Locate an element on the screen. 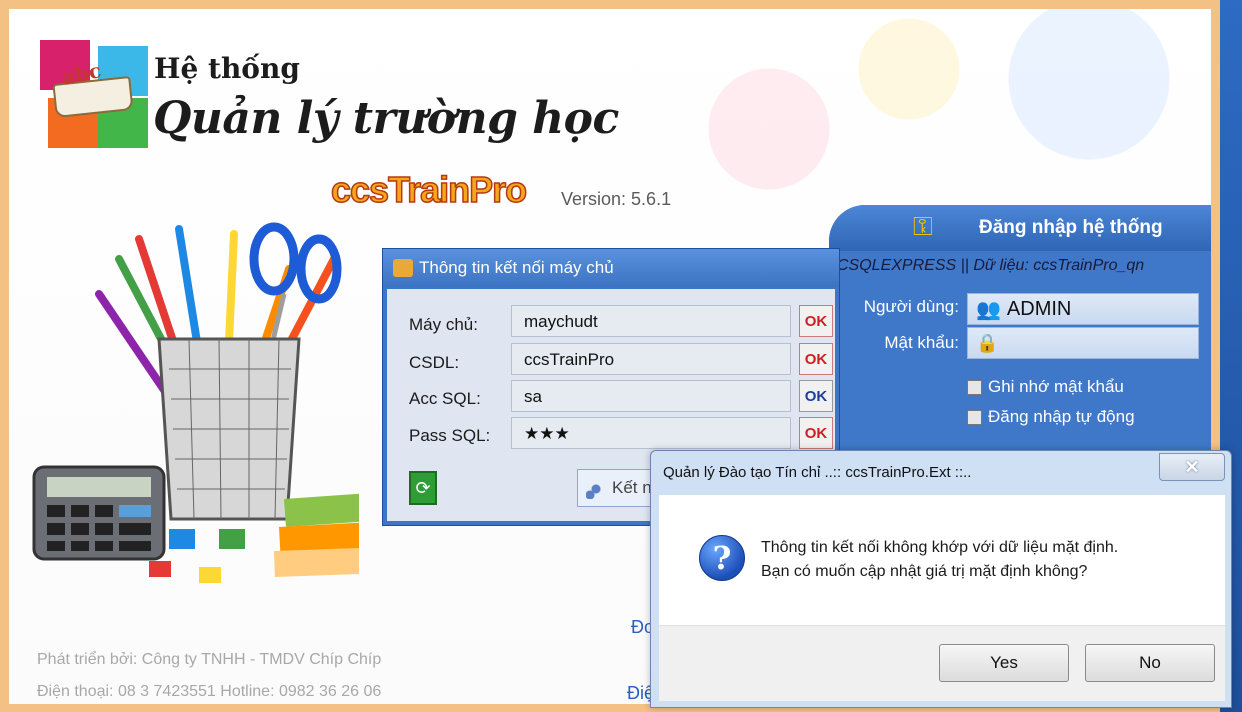 The height and width of the screenshot is (712, 1242). users-icon: 👥 is located at coordinates (988, 309).